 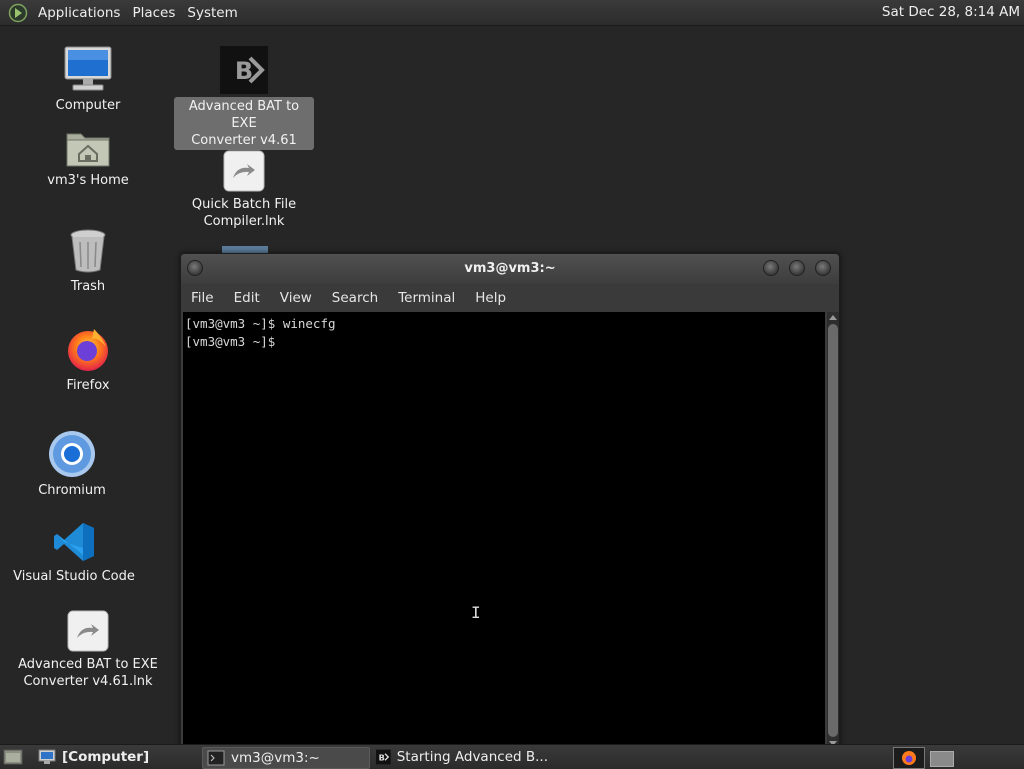 I want to click on desktop-icon-quick-batch: Quick Batch File Compiler.lnk, so click(x=244, y=190).